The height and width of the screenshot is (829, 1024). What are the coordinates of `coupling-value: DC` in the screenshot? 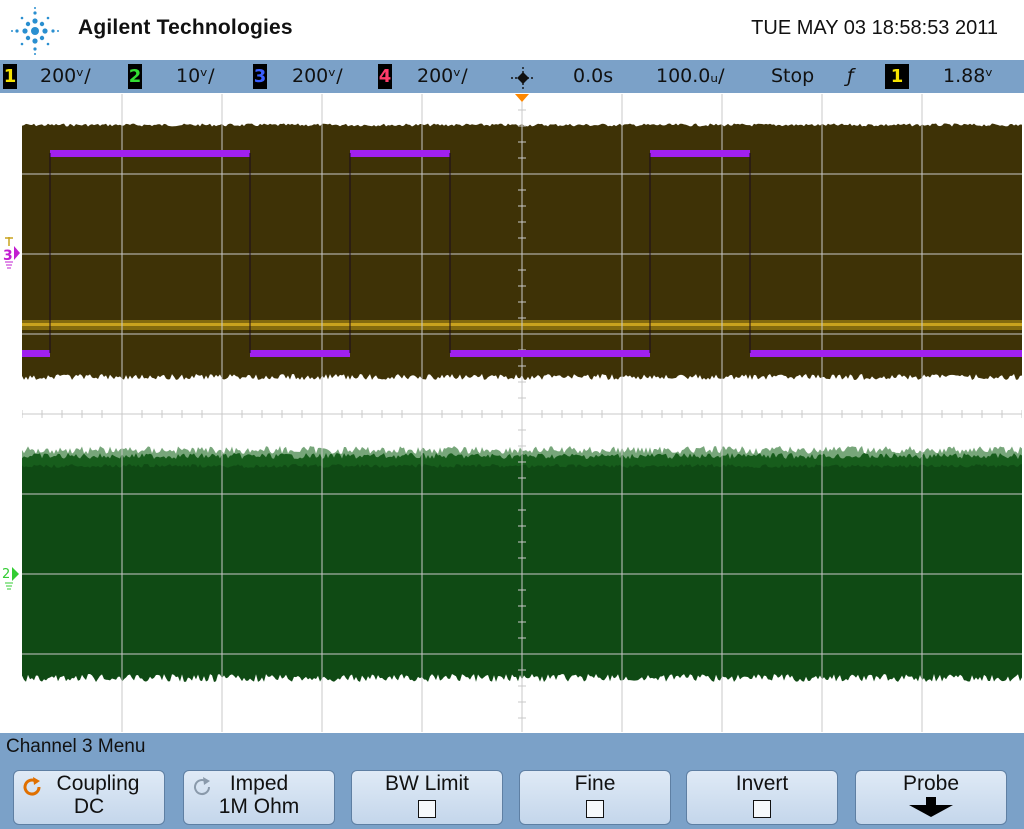 It's located at (89, 806).